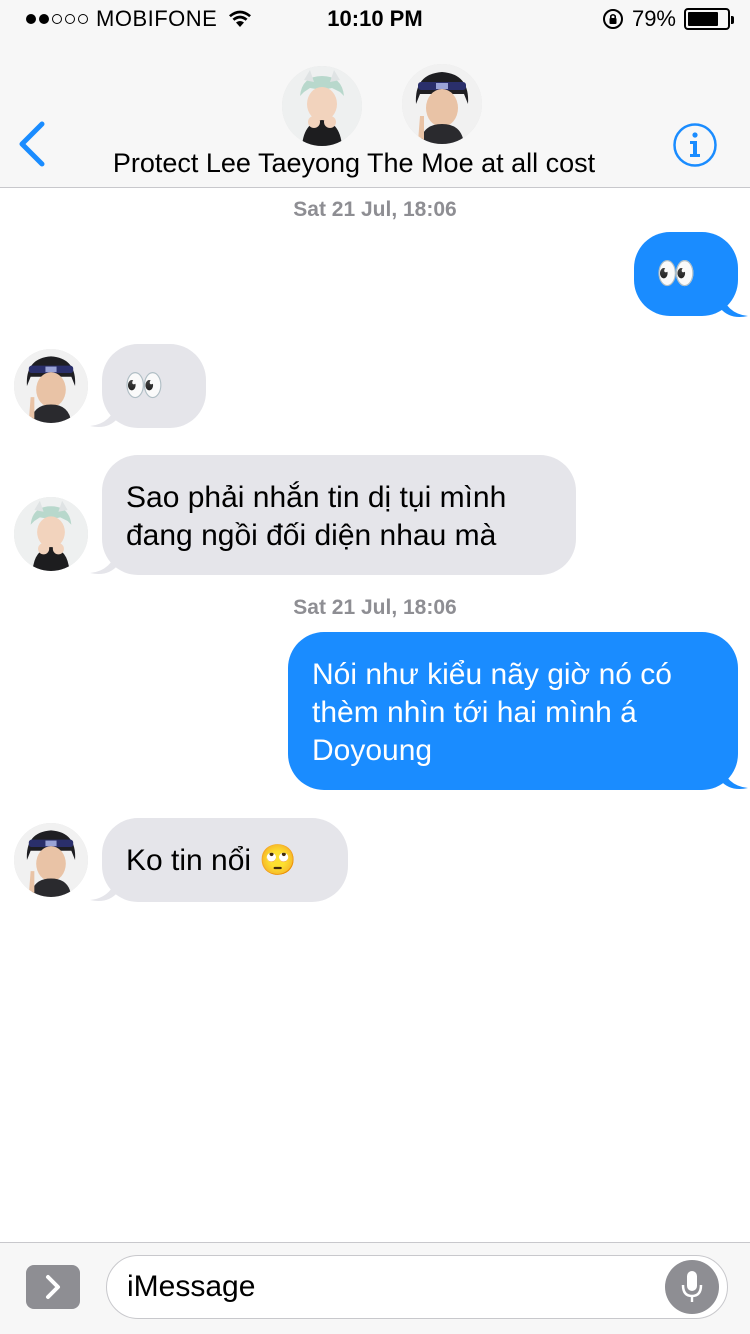  What do you see at coordinates (703, 19) in the screenshot?
I see `battery-level` at bounding box center [703, 19].